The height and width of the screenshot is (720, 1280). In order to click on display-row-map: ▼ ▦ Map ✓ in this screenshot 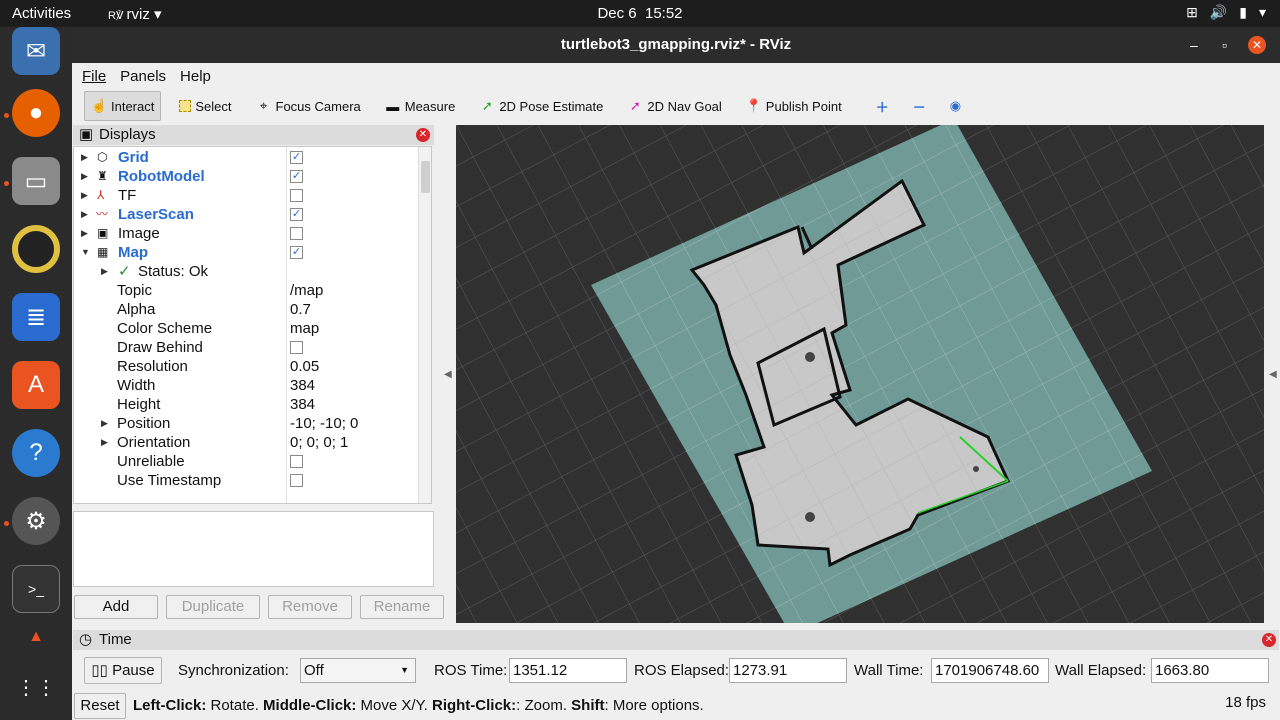, I will do `click(246, 252)`.